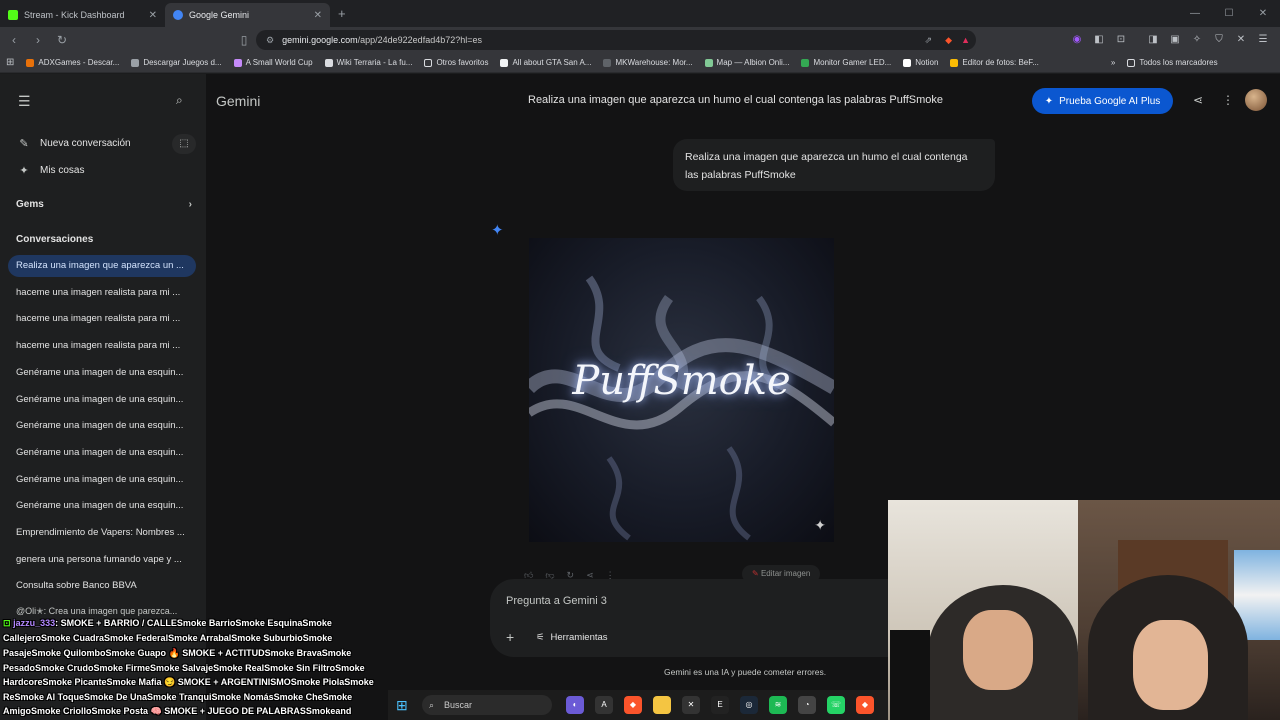 This screenshot has height=720, width=1280. What do you see at coordinates (7, 623) in the screenshot?
I see `chat-badge-icon: ⊡` at bounding box center [7, 623].